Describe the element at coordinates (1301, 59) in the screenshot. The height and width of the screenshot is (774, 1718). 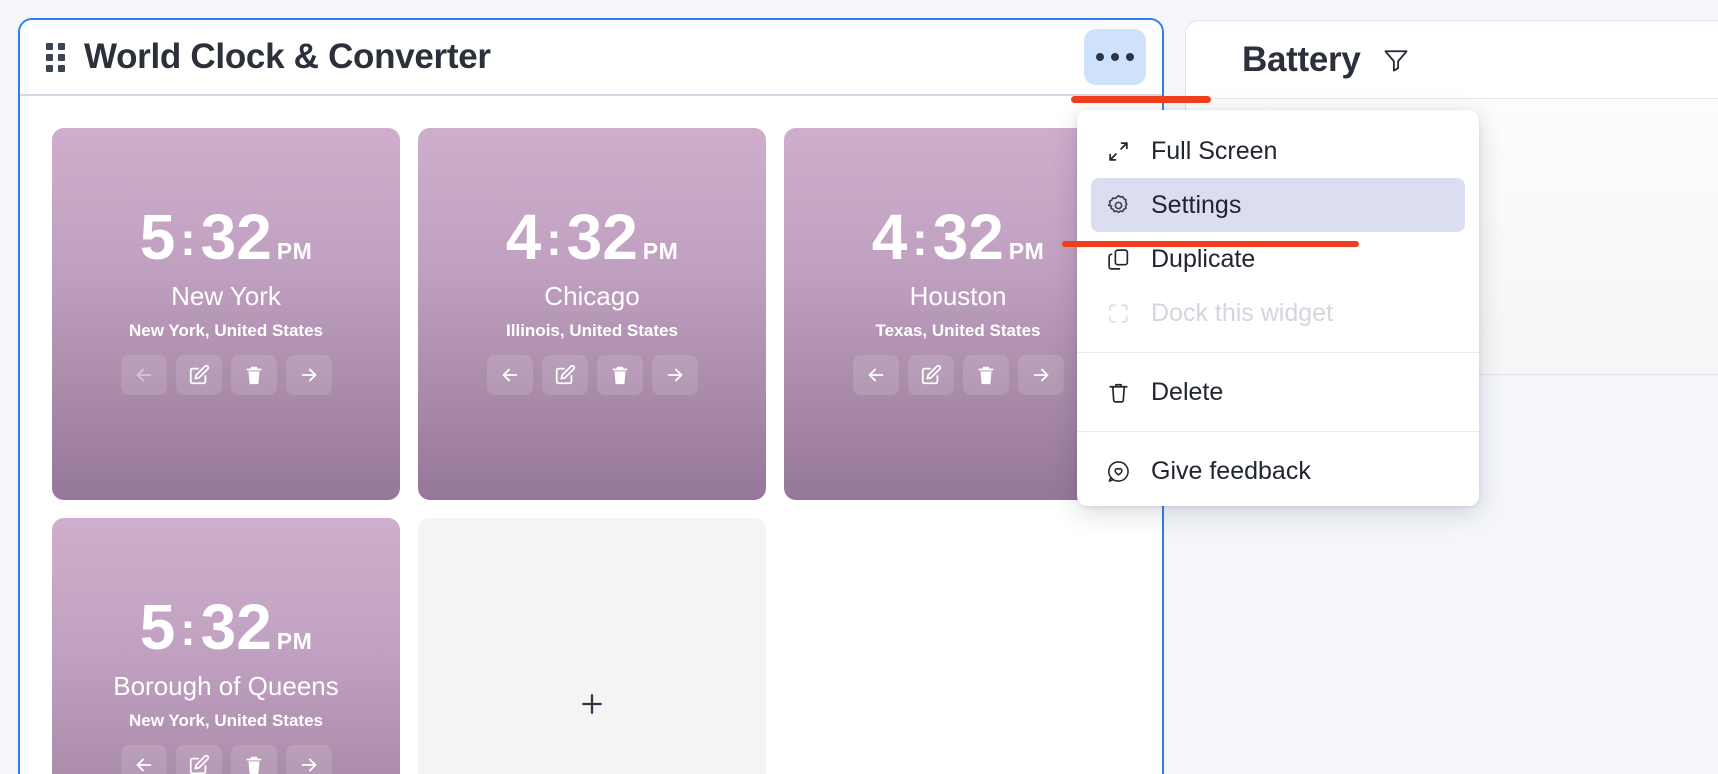
I see `battery-widget-title: Battery` at that location.